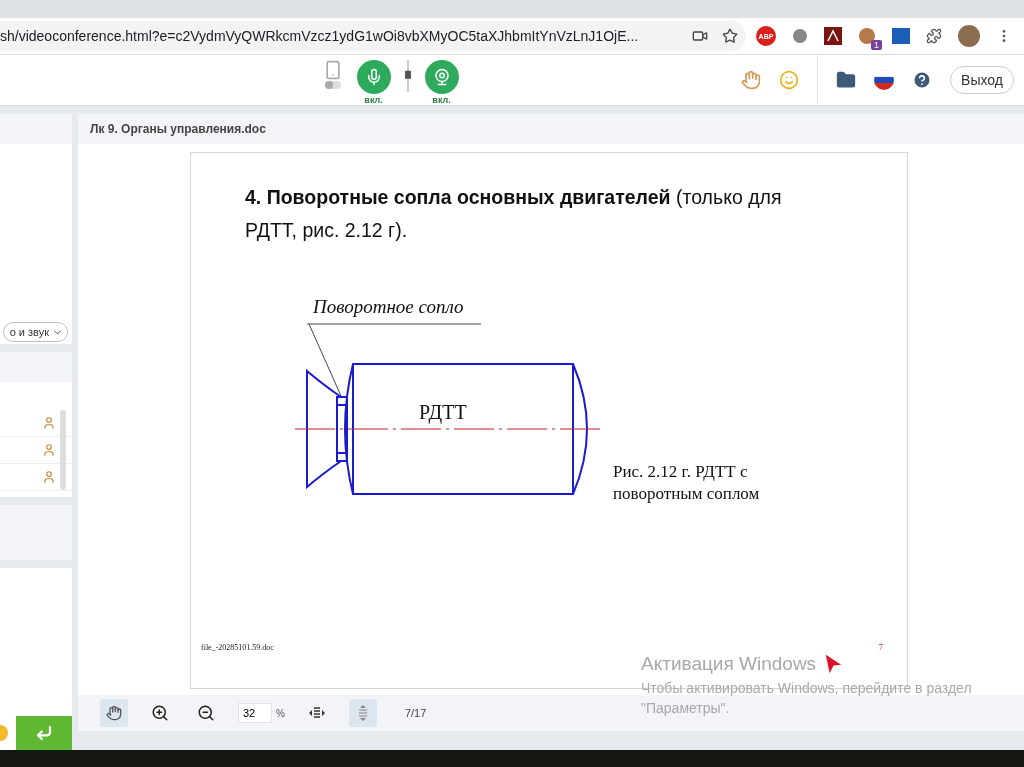 The height and width of the screenshot is (767, 1024). Describe the element at coordinates (441, 99) in the screenshot. I see `camera-status: вкл.` at that location.